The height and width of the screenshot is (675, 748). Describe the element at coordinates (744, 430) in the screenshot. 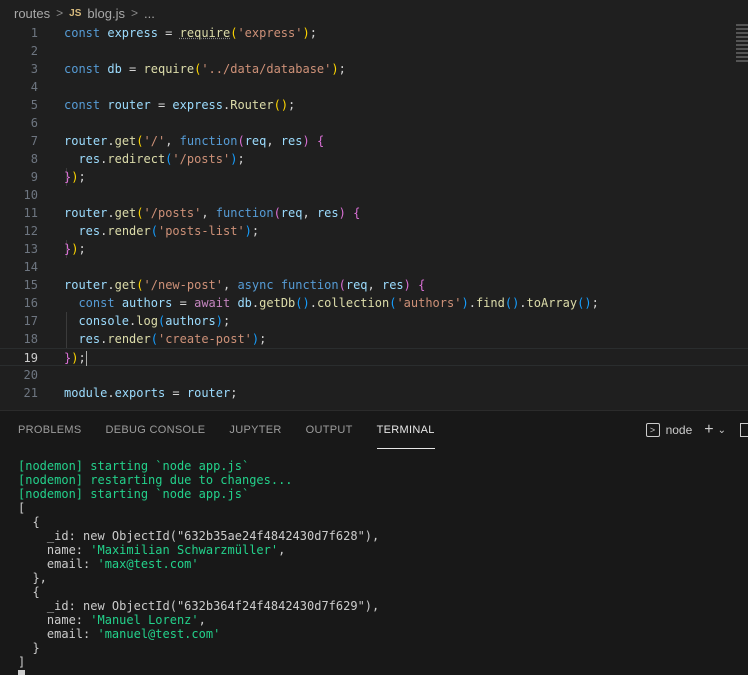

I see `split-terminal-icon` at that location.